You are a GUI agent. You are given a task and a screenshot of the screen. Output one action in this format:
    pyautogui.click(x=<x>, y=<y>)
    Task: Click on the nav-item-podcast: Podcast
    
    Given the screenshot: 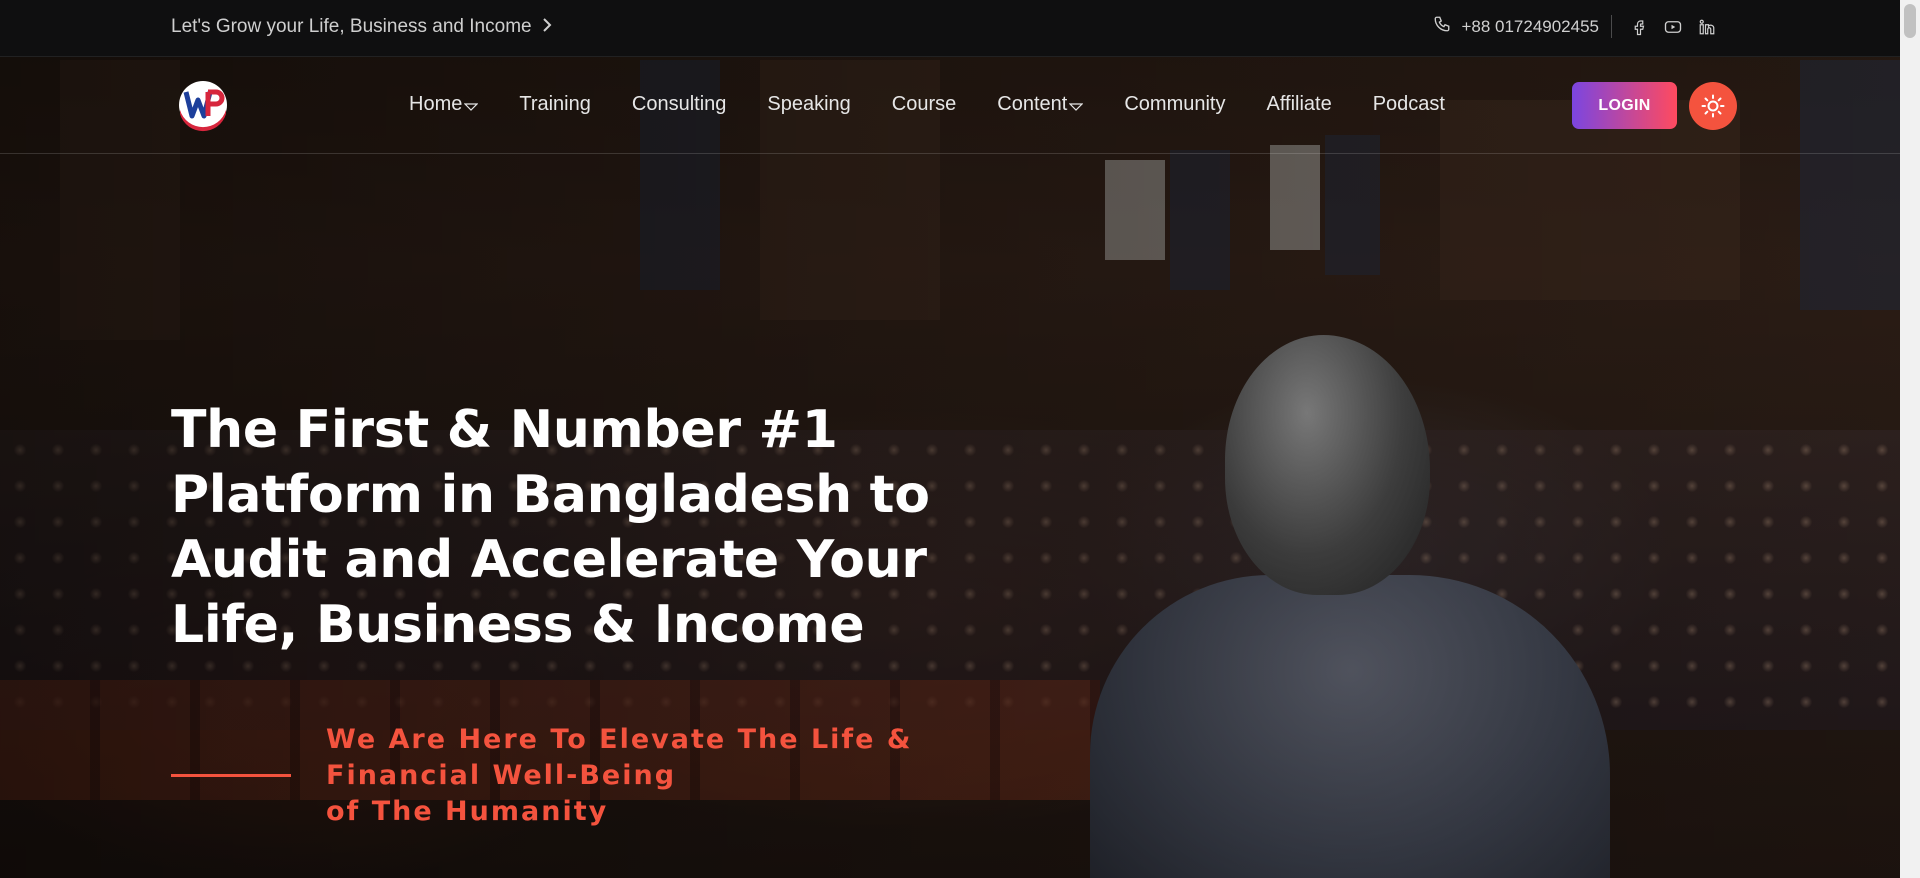 What is the action you would take?
    pyautogui.click(x=1409, y=104)
    